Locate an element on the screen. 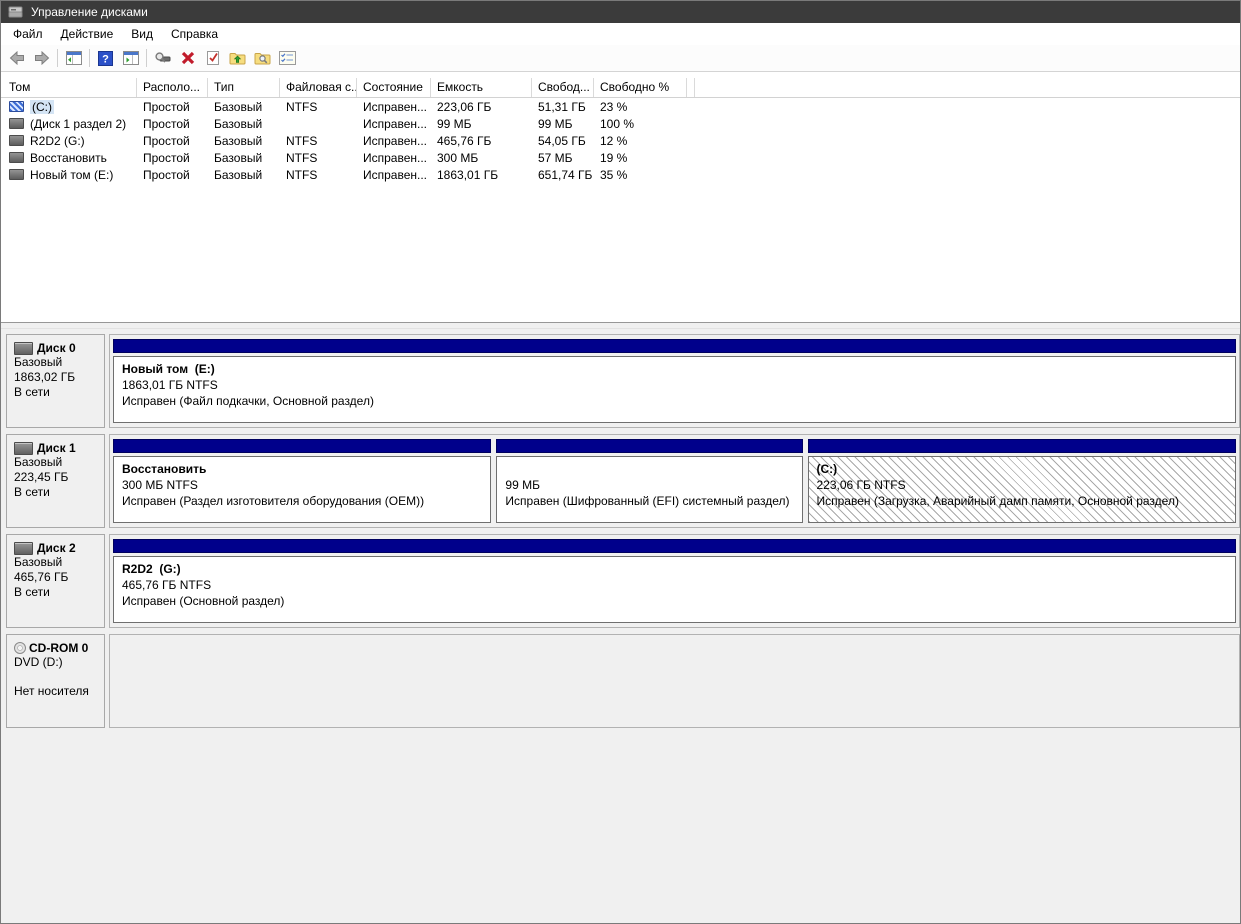 The width and height of the screenshot is (1241, 924). volume-cell-free_pct: 35 % is located at coordinates (614, 174).